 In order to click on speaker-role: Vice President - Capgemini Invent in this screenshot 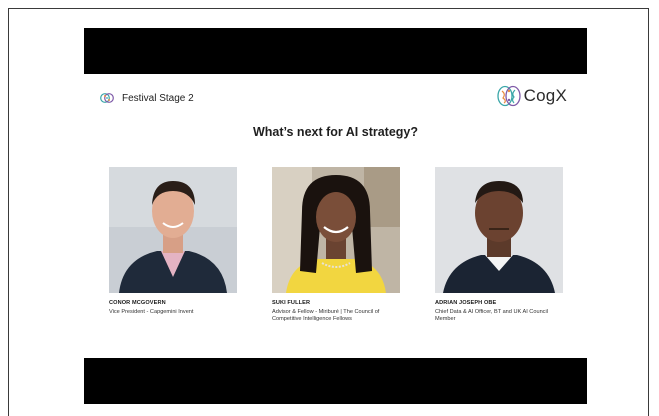, I will do `click(151, 312)`.